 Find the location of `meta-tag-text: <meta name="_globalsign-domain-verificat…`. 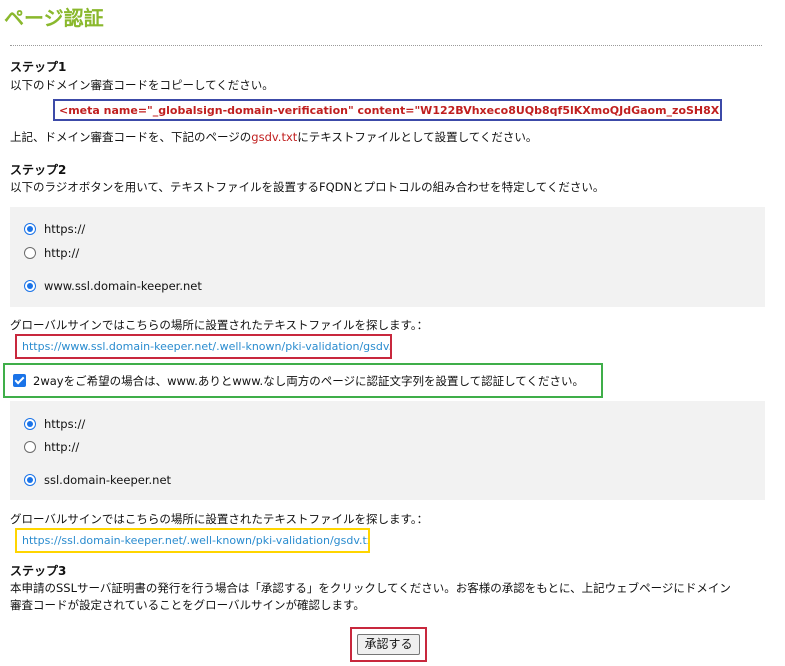

meta-tag-text: <meta name="_globalsign-domain-verificat… is located at coordinates (389, 110).